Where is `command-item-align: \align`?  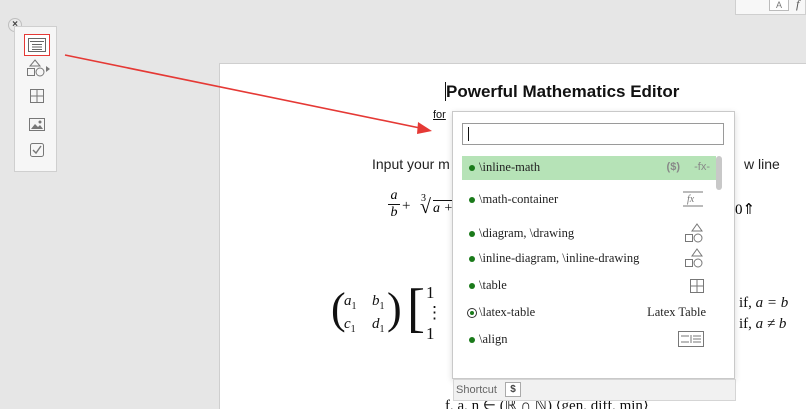
command-item-align: \align is located at coordinates (589, 340).